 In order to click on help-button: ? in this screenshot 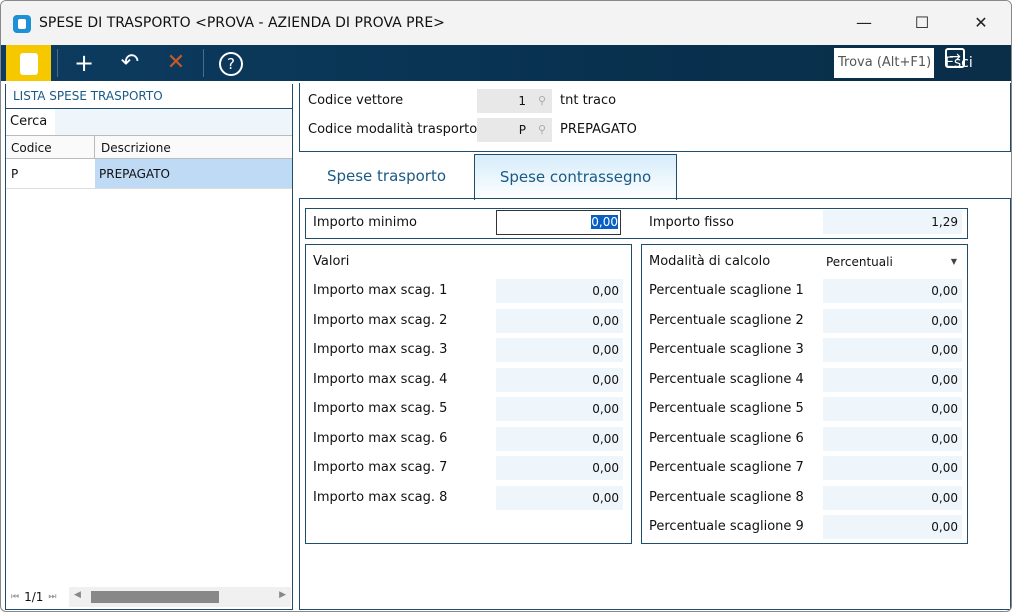, I will do `click(231, 63)`.